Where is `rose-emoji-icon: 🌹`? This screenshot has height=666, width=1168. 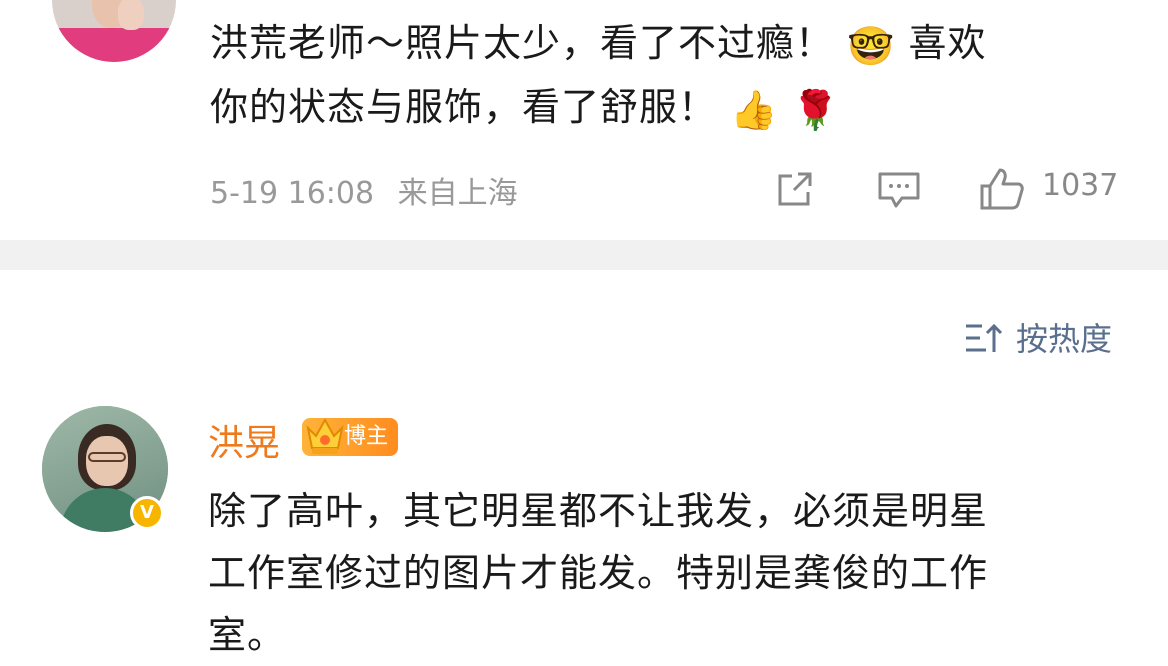
rose-emoji-icon: 🌹 is located at coordinates (815, 109).